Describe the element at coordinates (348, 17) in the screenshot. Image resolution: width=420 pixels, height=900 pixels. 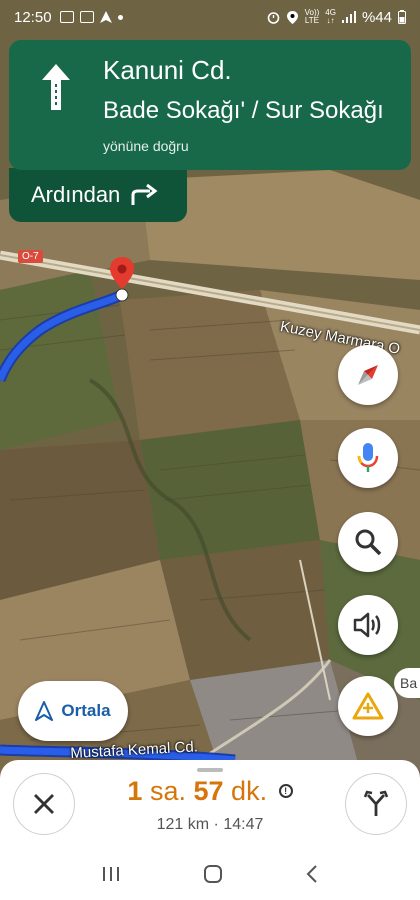
I see `signal-icon` at that location.